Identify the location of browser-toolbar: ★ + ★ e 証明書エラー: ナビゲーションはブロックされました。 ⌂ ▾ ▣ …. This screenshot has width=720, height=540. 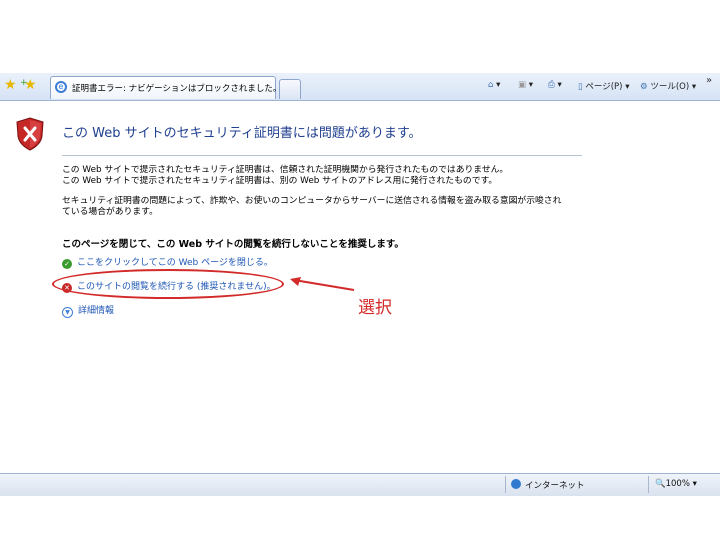
(360, 87).